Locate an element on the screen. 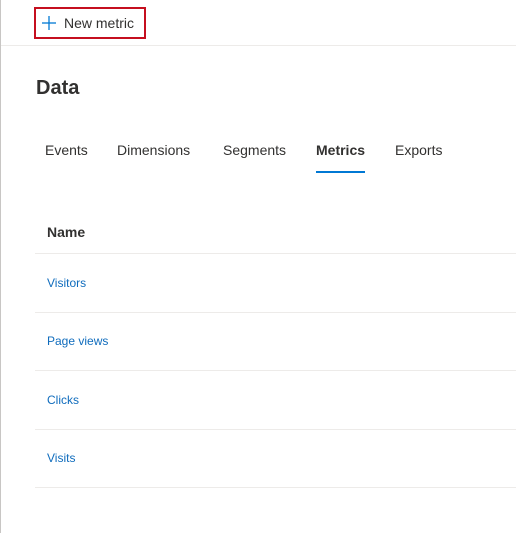 The height and width of the screenshot is (533, 516). tab-dimensions-label: Dimensions is located at coordinates (154, 150).